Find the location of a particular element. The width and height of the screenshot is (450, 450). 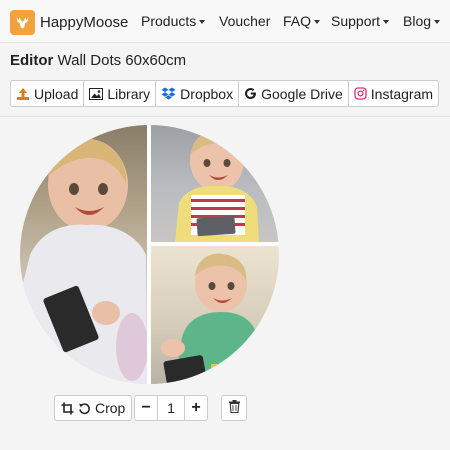

upload-label: Upload is located at coordinates (56, 93).